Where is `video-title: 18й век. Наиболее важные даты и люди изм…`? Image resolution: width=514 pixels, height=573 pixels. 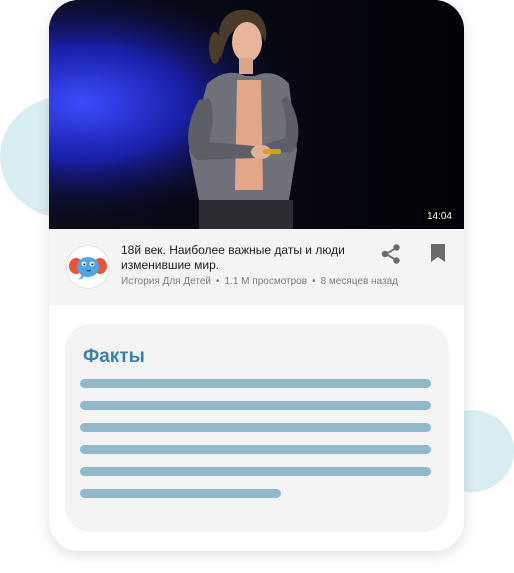
video-title: 18й век. Наиболее важные даты и люди изм… is located at coordinates (246, 258).